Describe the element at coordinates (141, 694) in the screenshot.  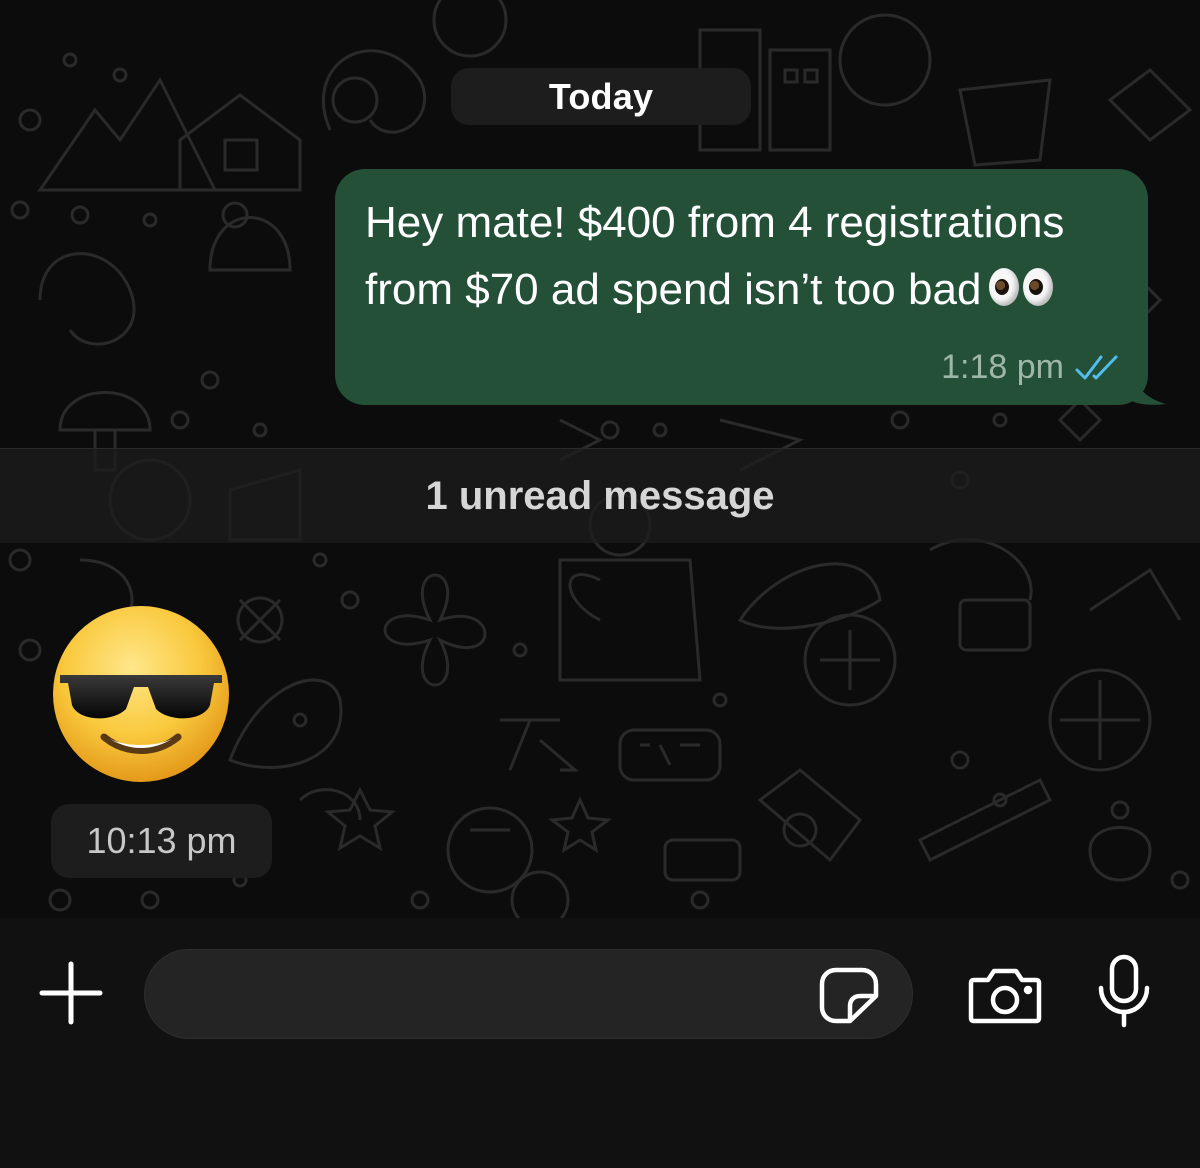
I see `sunglasses-emoji-message-icon` at that location.